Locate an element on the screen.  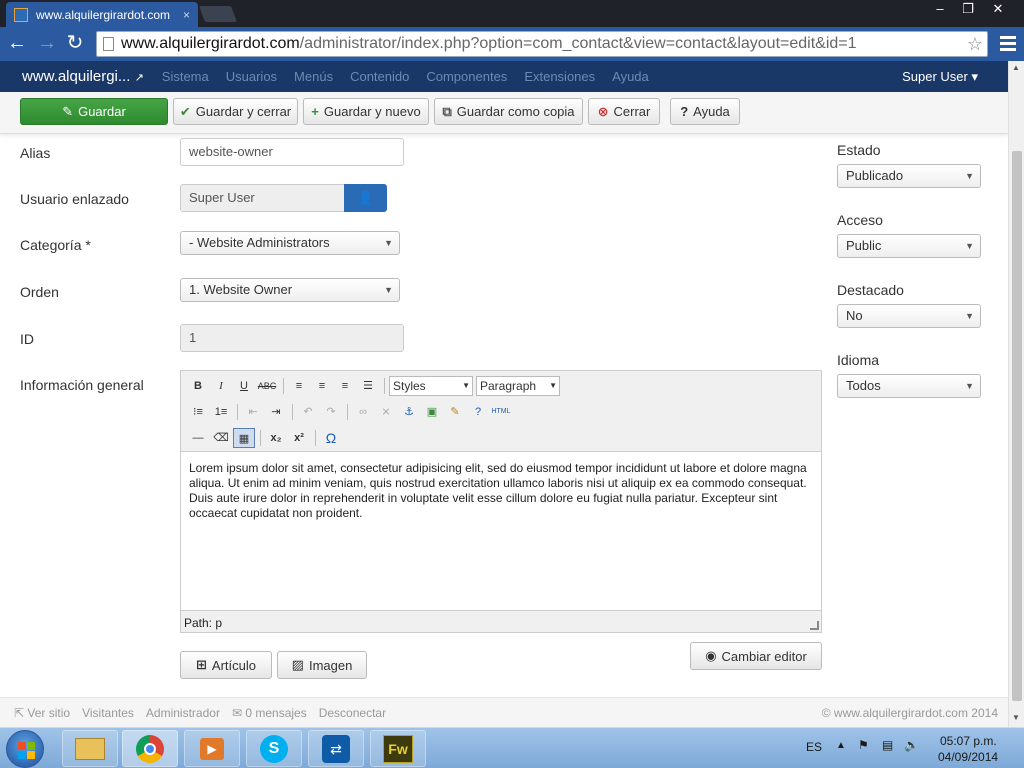
clock-date: 04/09/2014 is located at coordinates (968, 757).